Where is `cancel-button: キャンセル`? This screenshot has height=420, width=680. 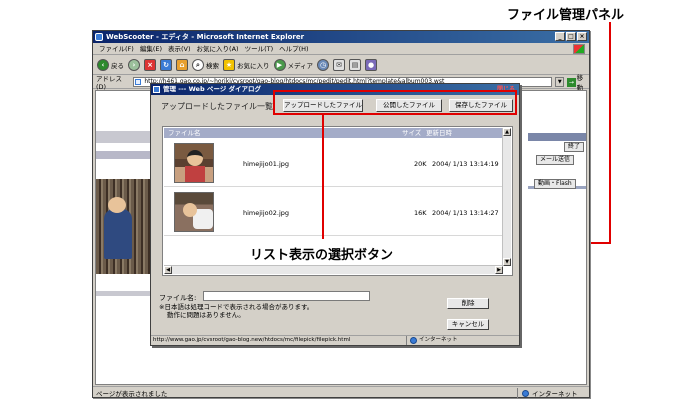
cancel-button: キャンセル is located at coordinates (468, 324).